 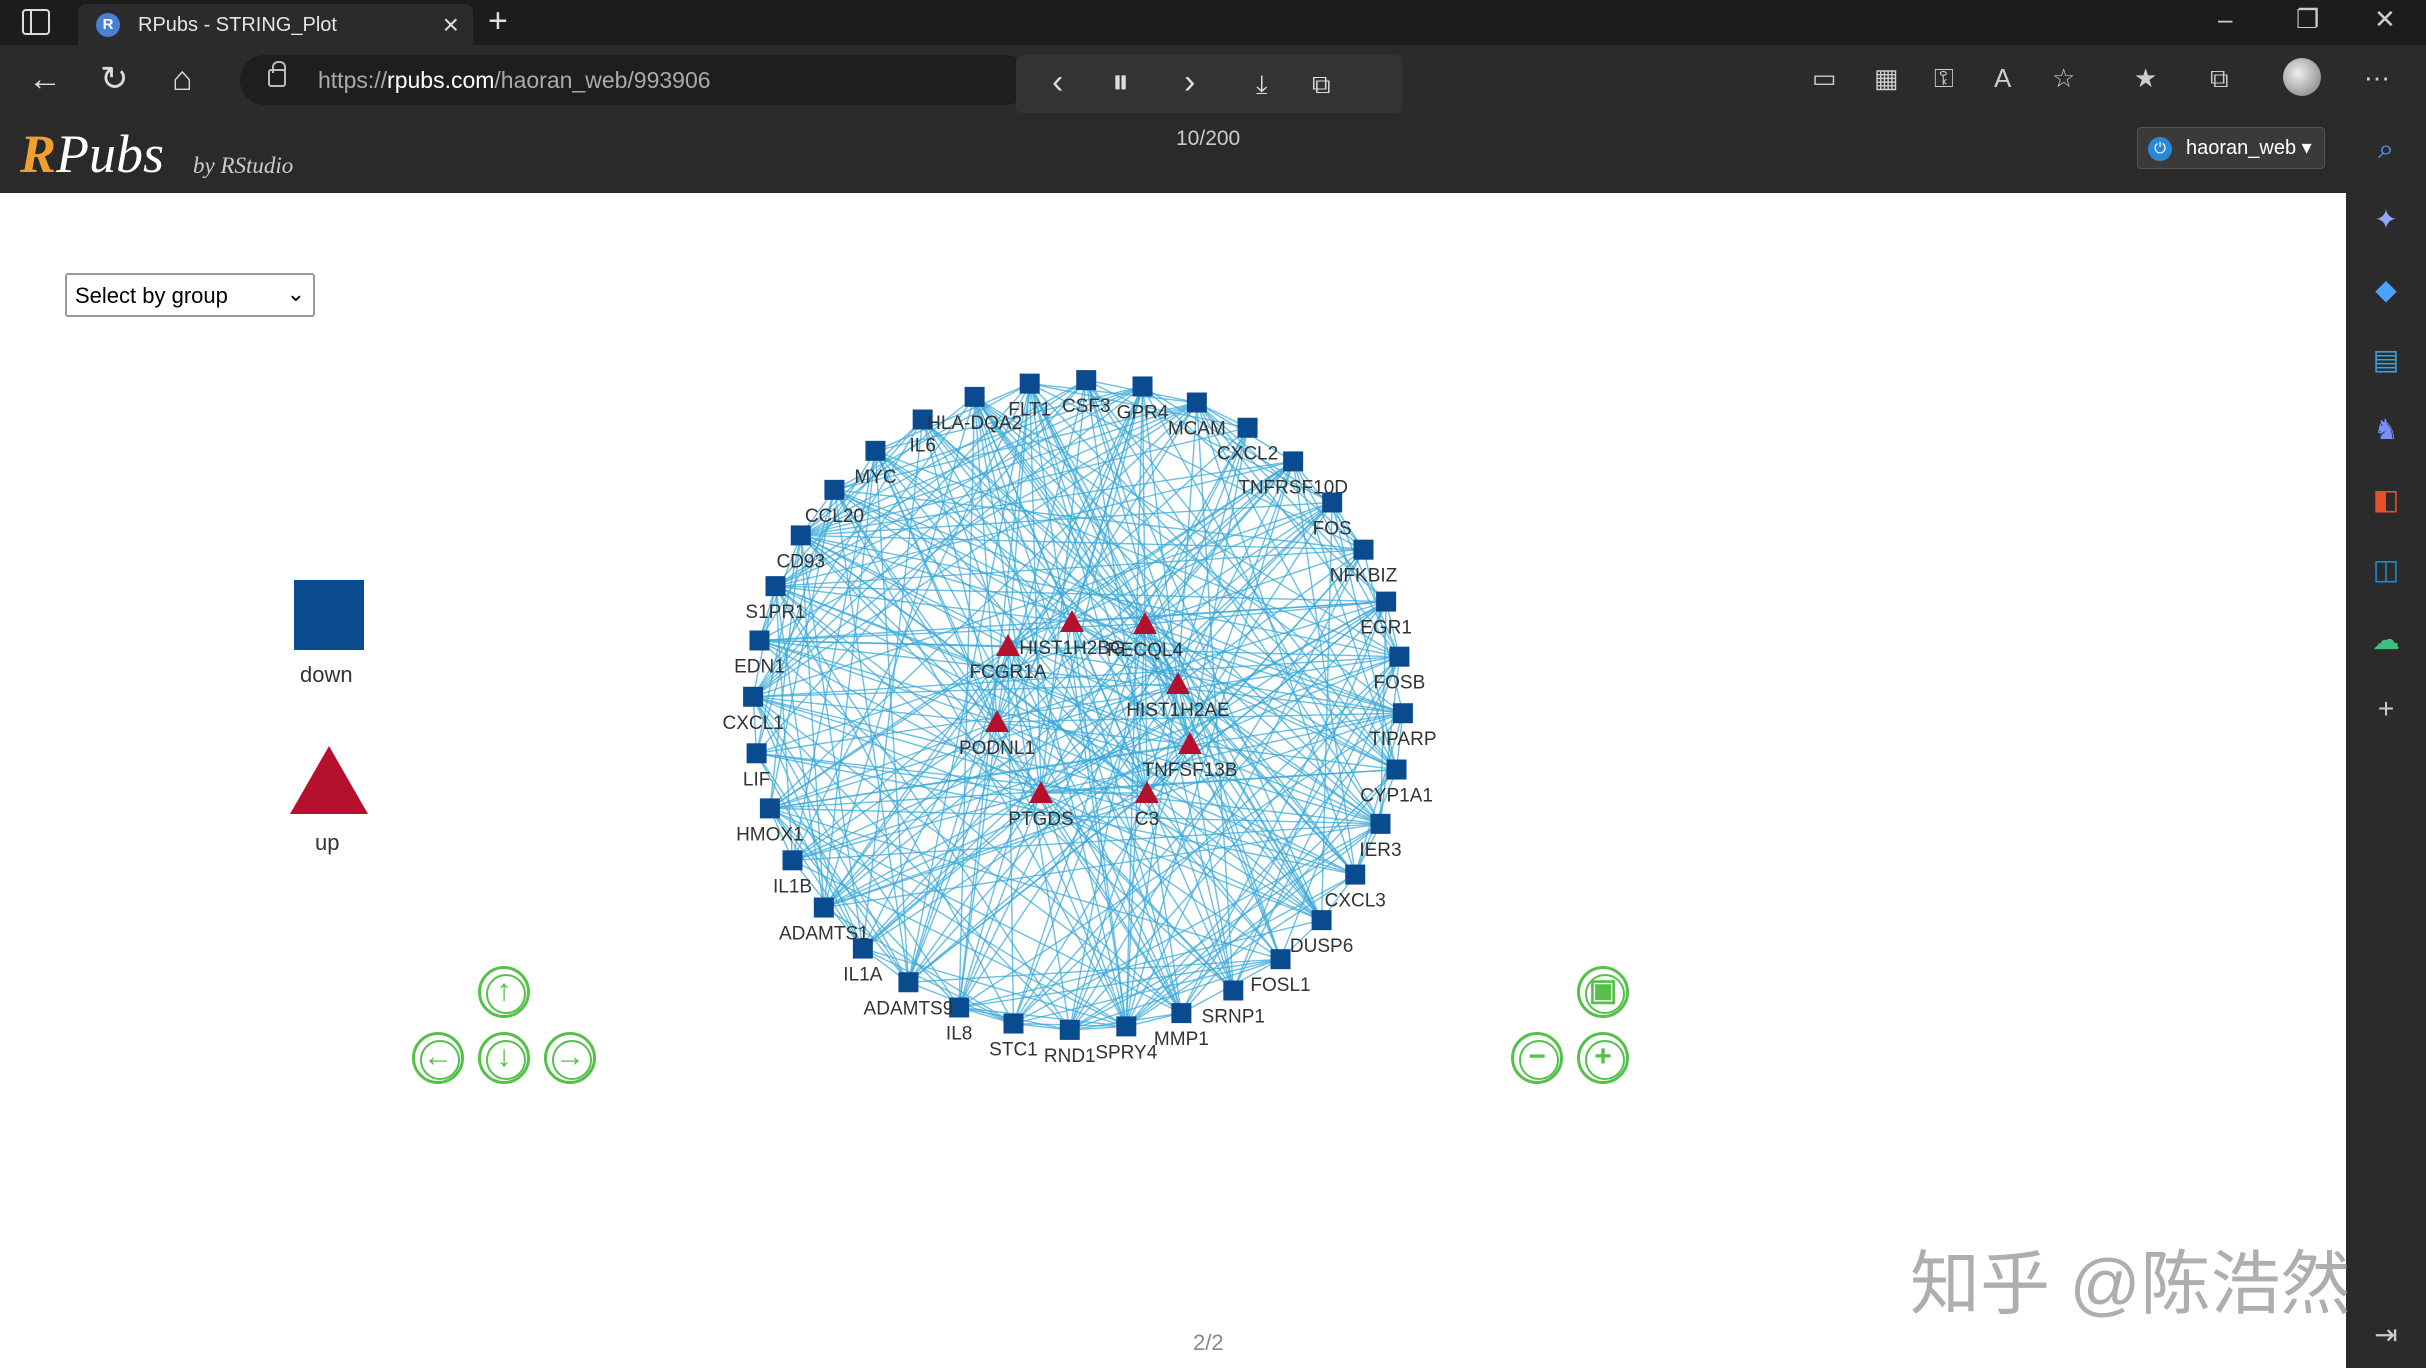 I want to click on tag-icon: ◆, so click(x=2386, y=289).